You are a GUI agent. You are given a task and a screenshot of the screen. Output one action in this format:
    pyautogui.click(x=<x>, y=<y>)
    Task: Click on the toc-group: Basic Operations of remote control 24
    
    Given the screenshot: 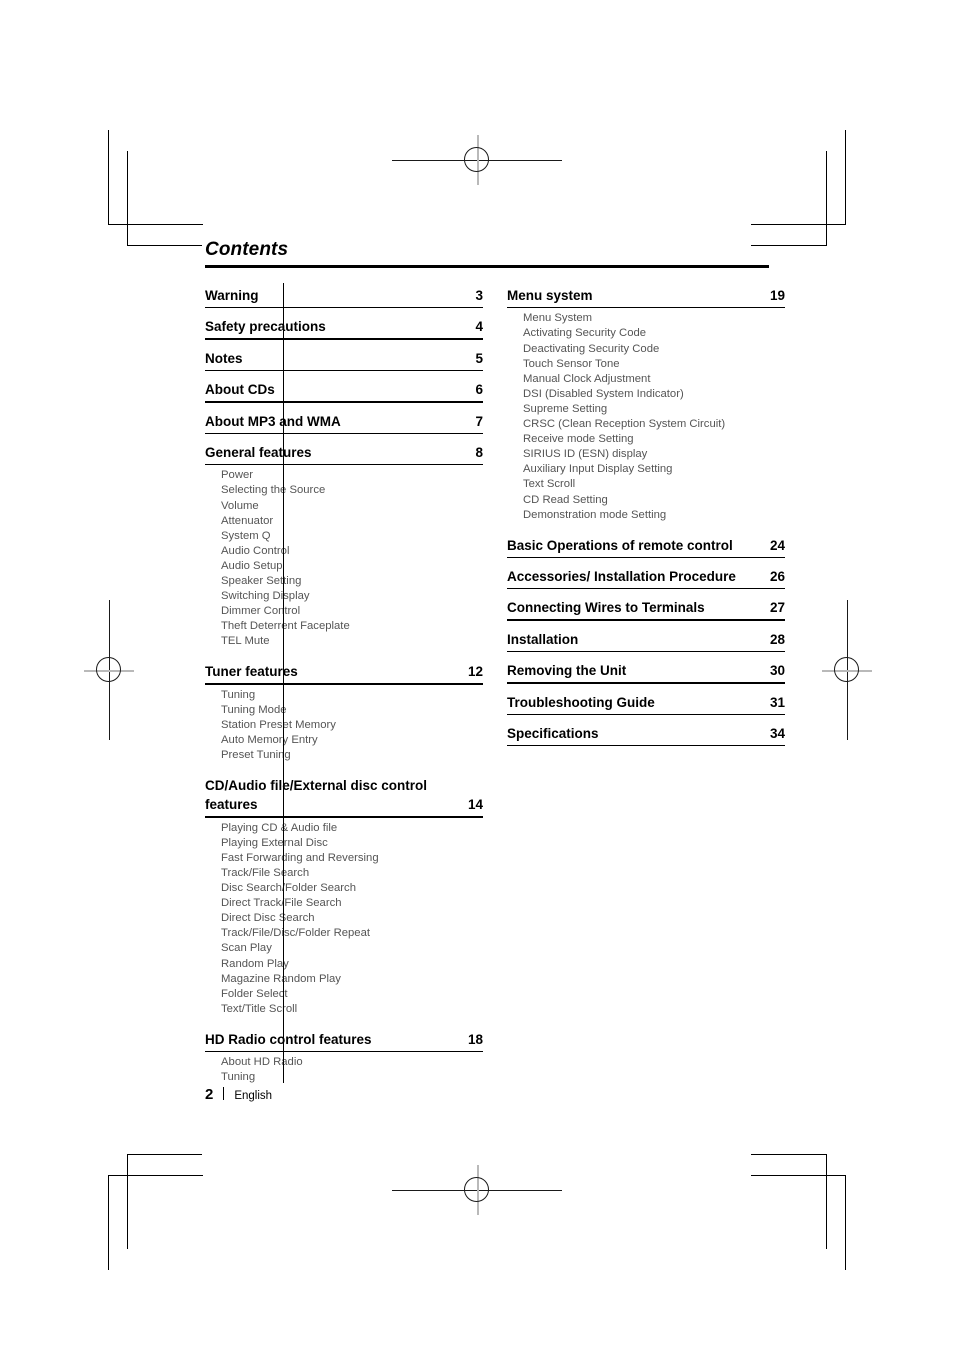 What is the action you would take?
    pyautogui.click(x=646, y=547)
    